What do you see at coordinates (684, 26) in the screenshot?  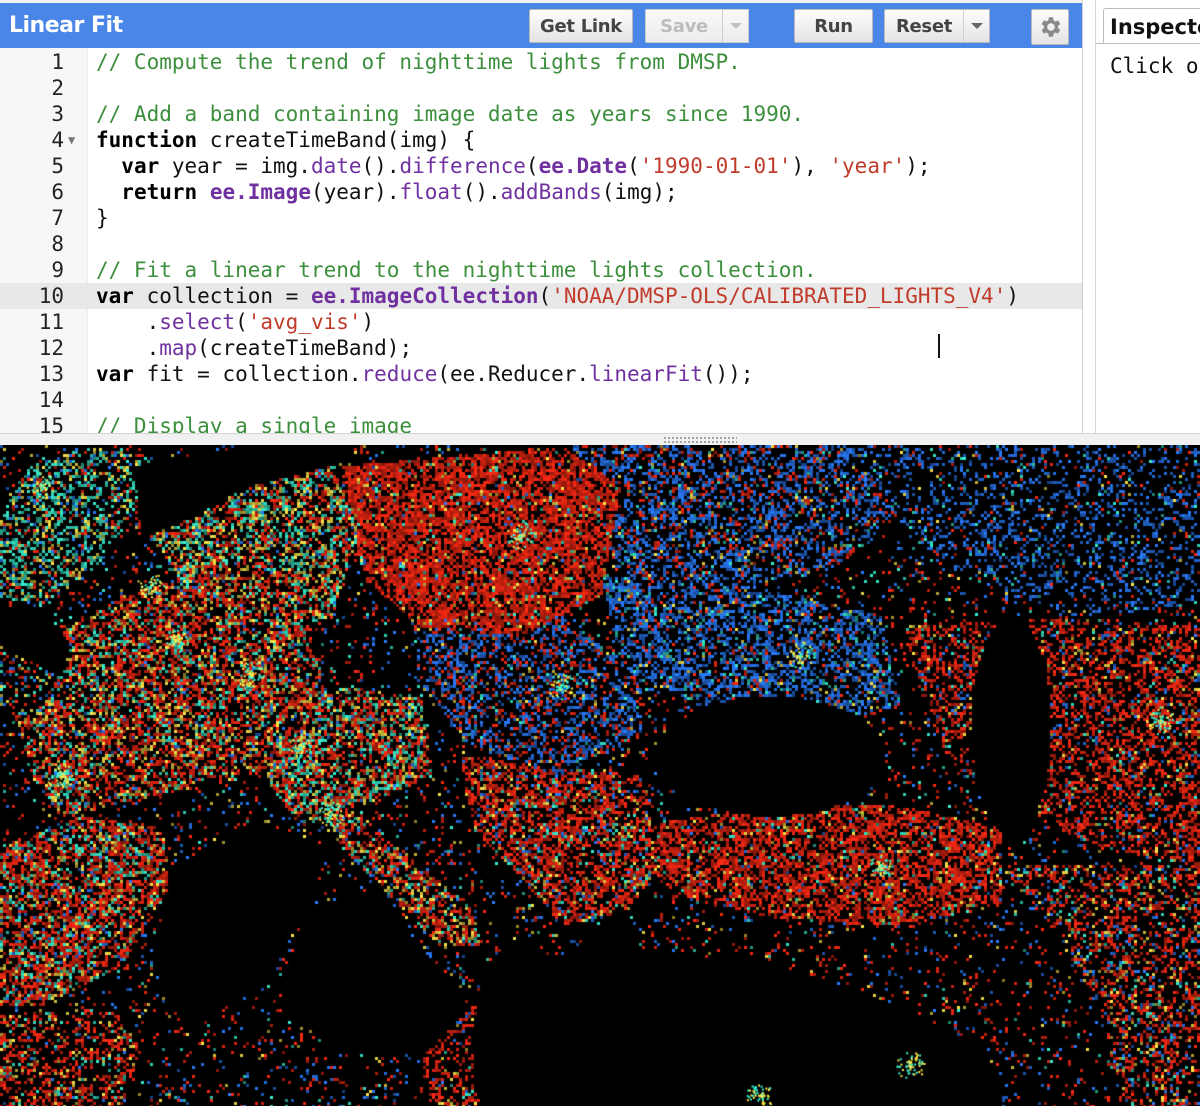 I see `save-button: Save` at bounding box center [684, 26].